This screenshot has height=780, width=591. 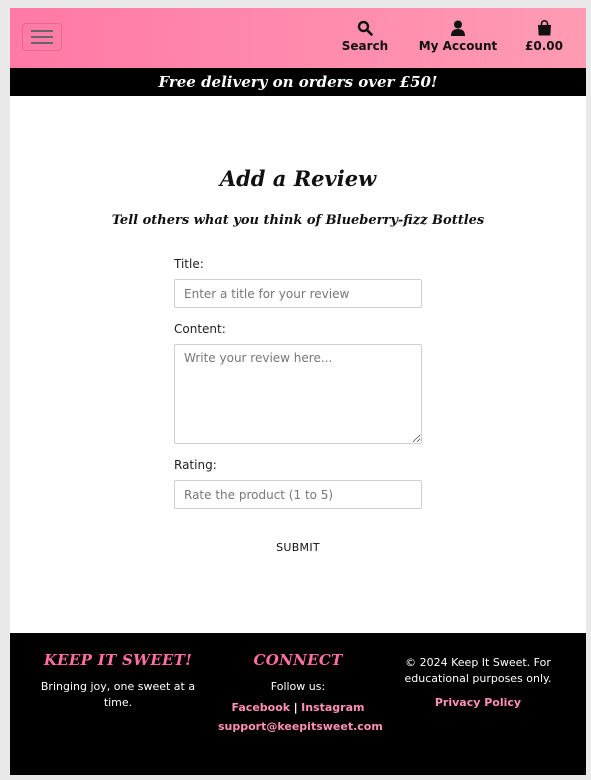 What do you see at coordinates (365, 28) in the screenshot?
I see `magnifier-icon` at bounding box center [365, 28].